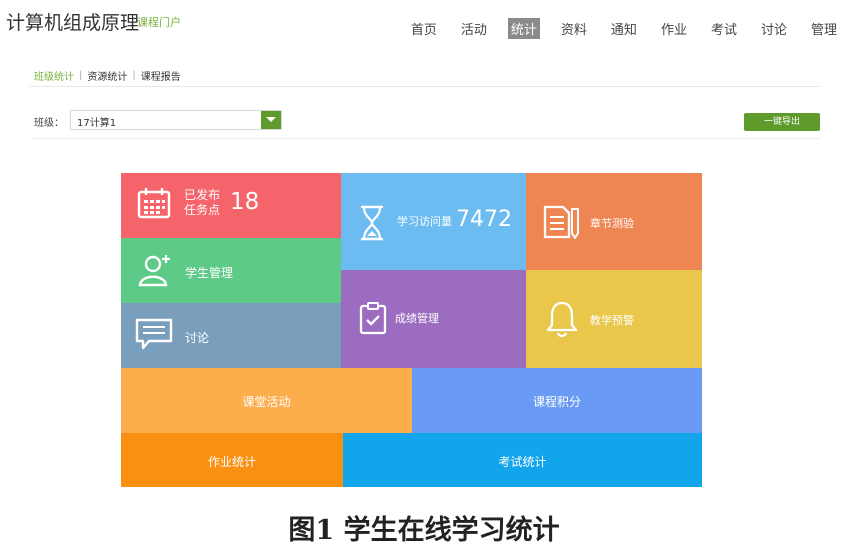 This screenshot has height=551, width=848. Describe the element at coordinates (724, 28) in the screenshot. I see `nav-exams: 考试` at that location.